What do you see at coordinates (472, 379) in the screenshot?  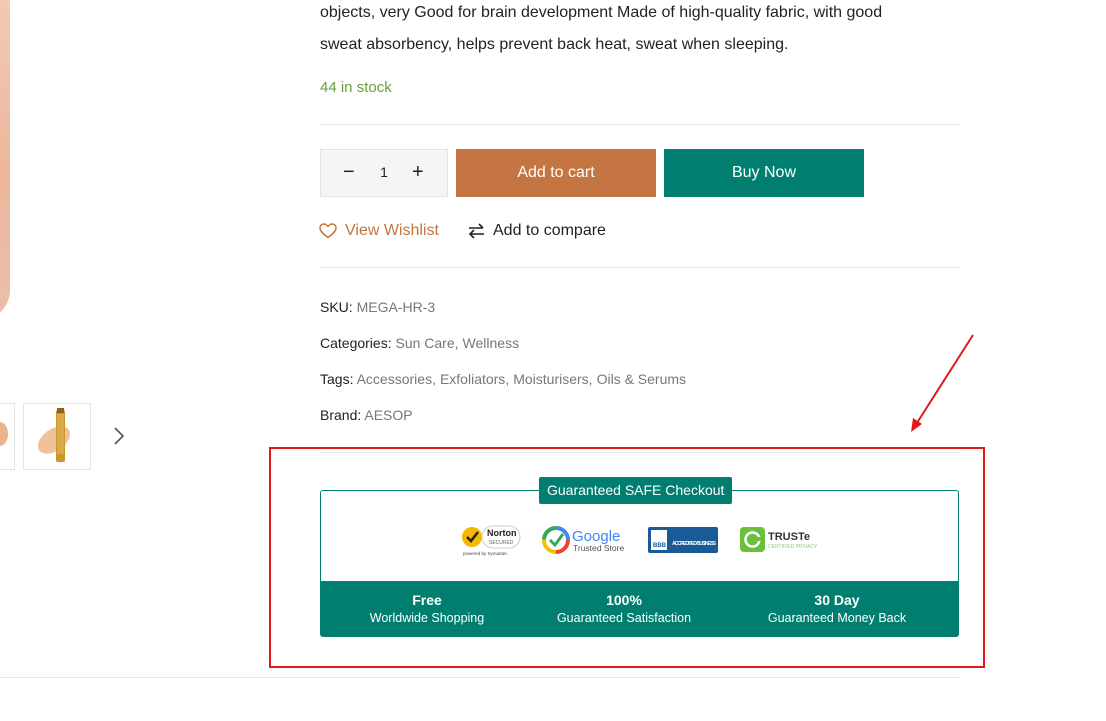 I see `tag-link: Exfoliators` at bounding box center [472, 379].